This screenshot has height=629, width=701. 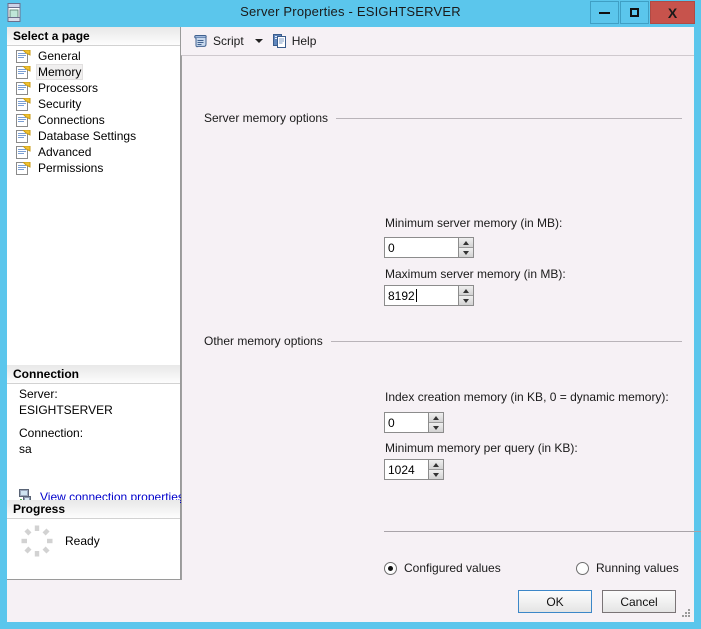 I want to click on index-creation-memory-input: 0, so click(x=406, y=422).